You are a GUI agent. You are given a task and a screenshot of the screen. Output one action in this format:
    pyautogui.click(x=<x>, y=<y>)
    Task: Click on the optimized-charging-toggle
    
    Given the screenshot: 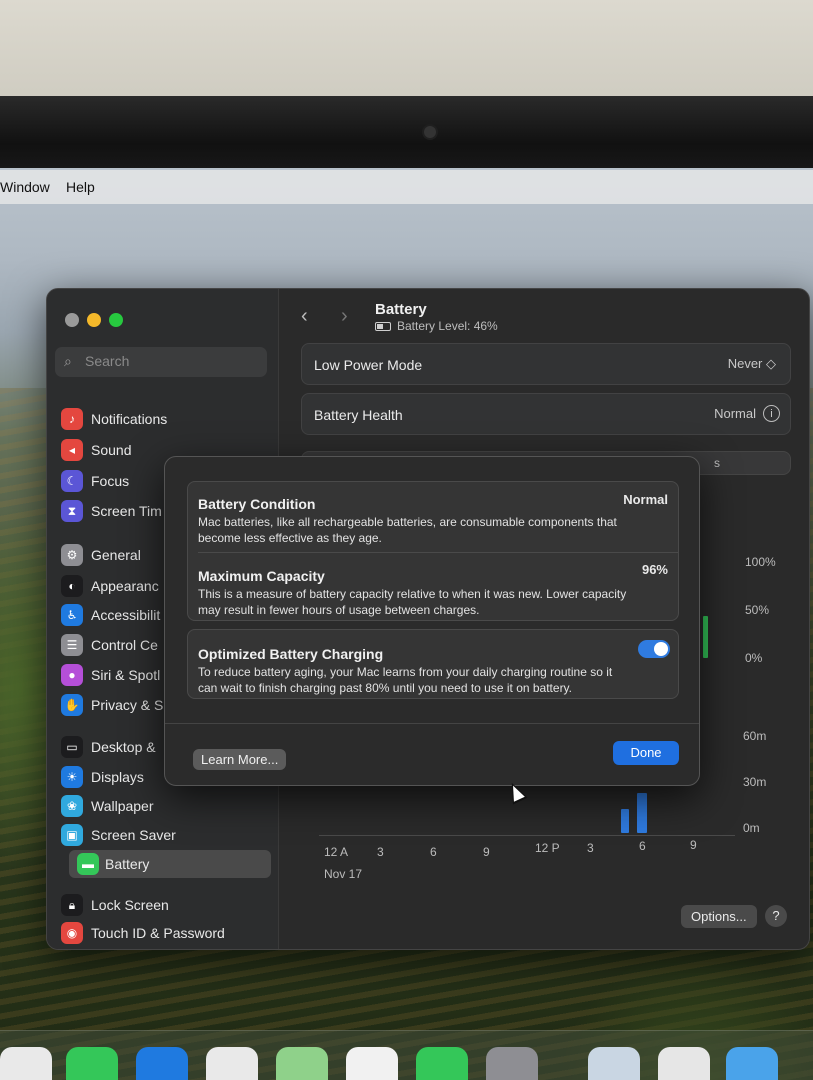 What is the action you would take?
    pyautogui.click(x=654, y=649)
    